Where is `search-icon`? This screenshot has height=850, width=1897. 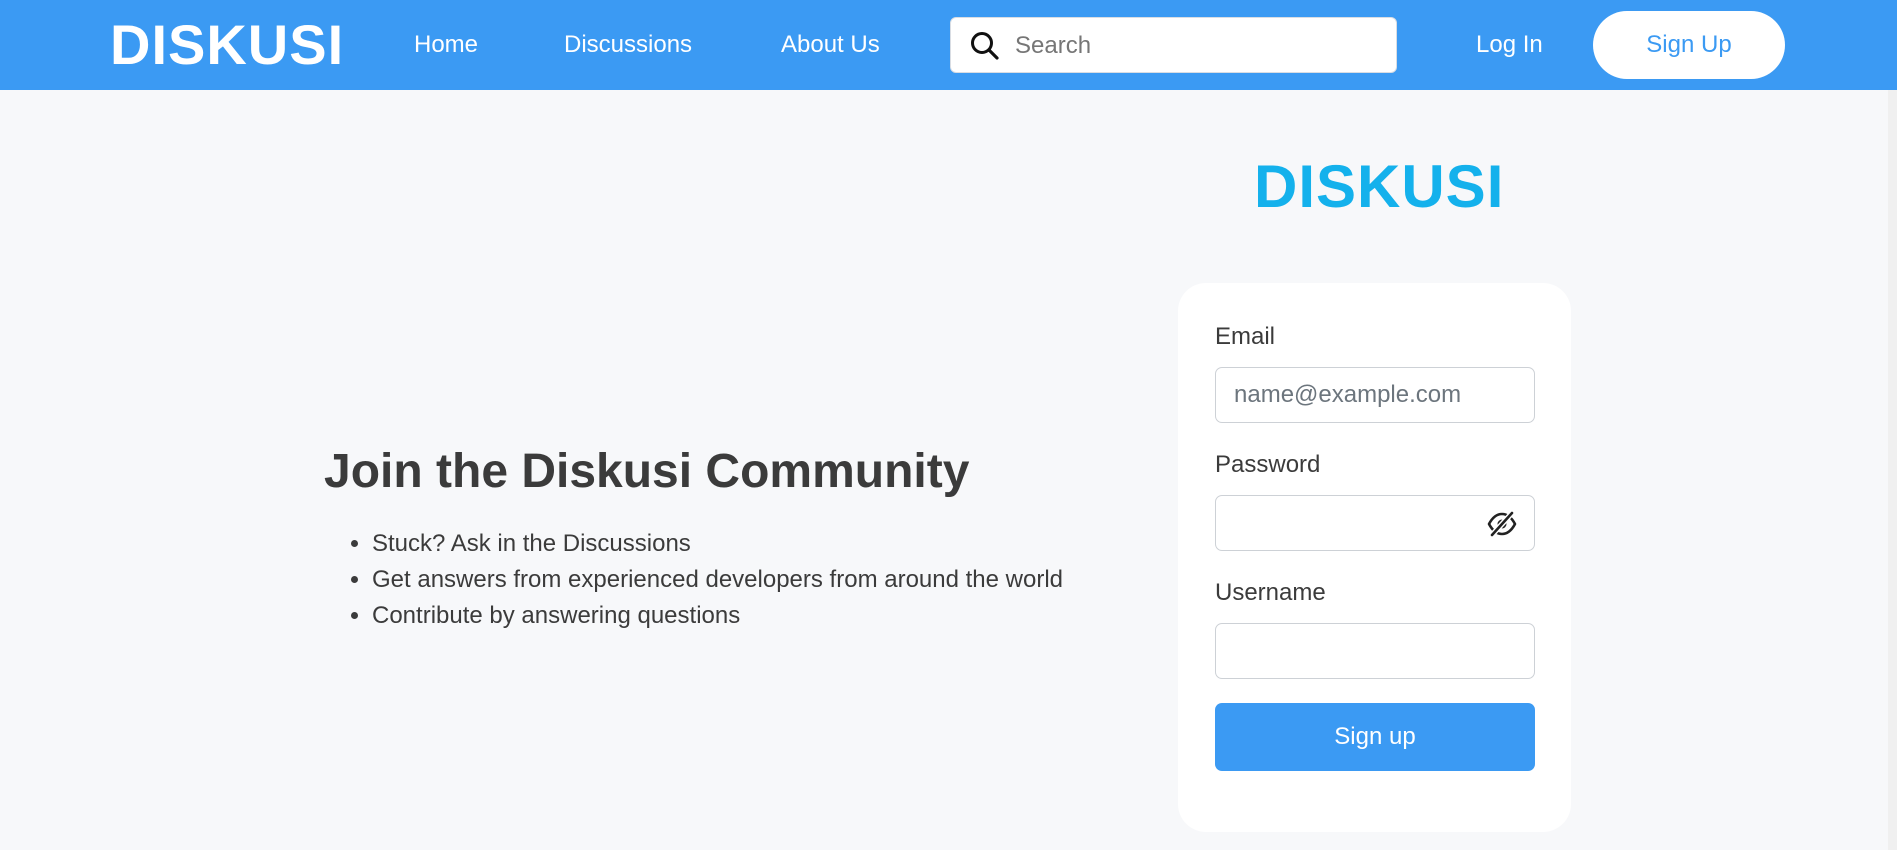 search-icon is located at coordinates (985, 46).